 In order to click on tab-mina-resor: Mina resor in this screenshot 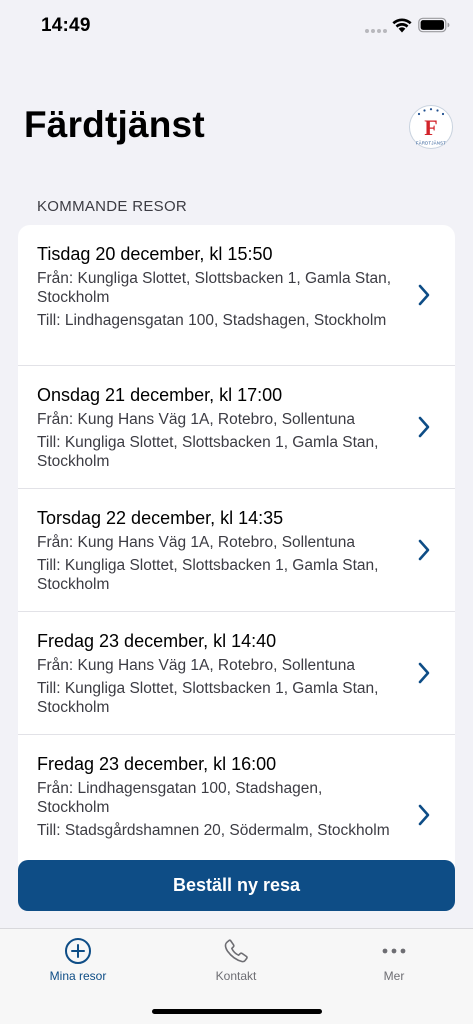, I will do `click(78, 960)`.